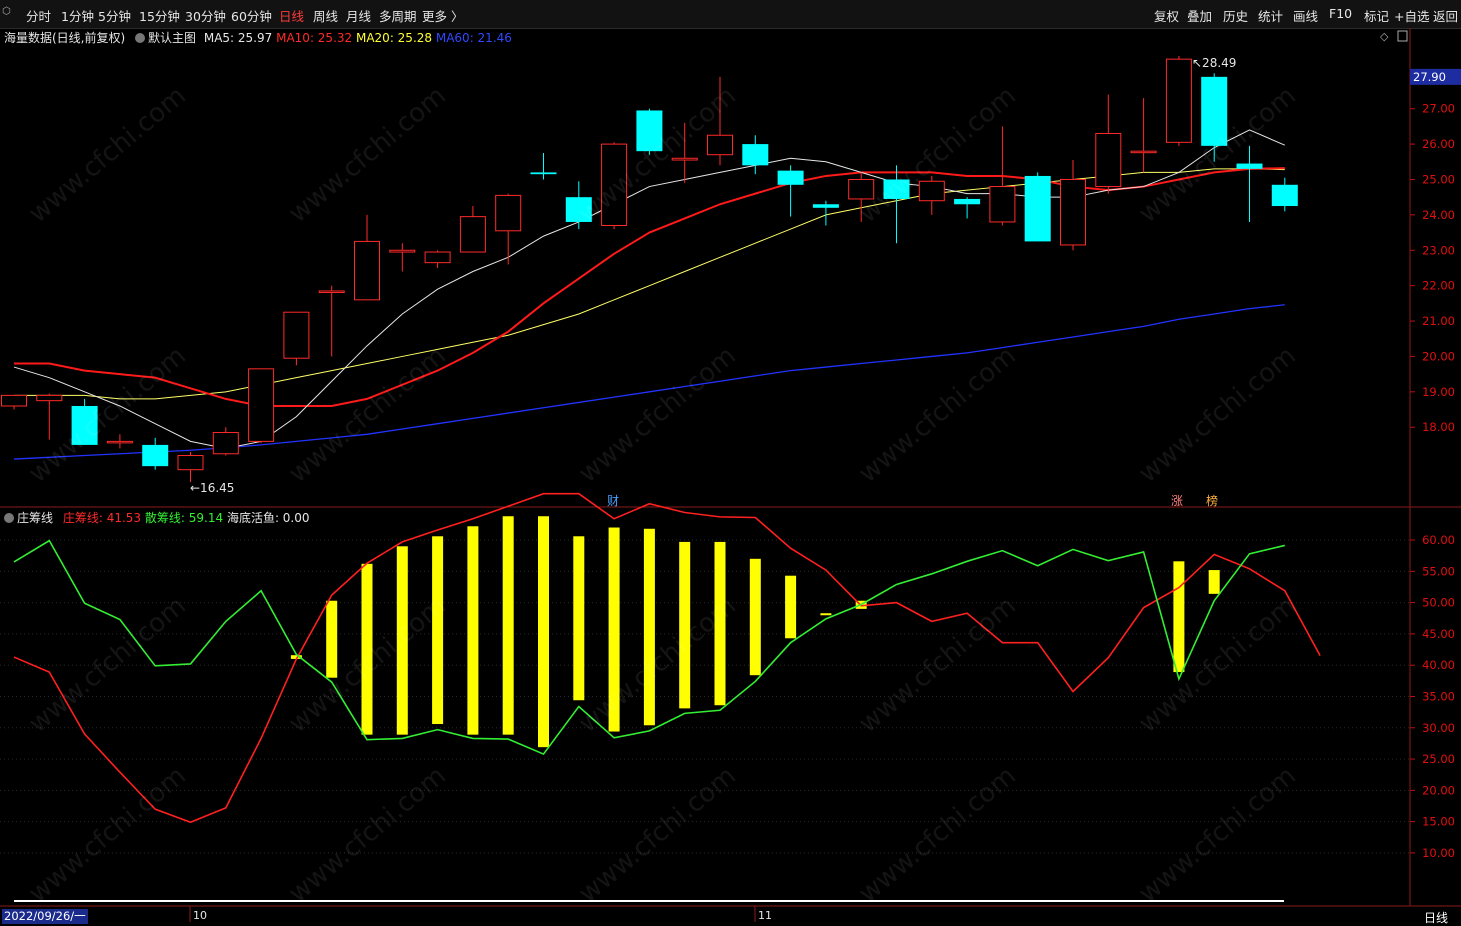 This screenshot has width=1461, height=926. Describe the element at coordinates (1438, 321) in the screenshot. I see `y-axis-label: 21.00` at that location.